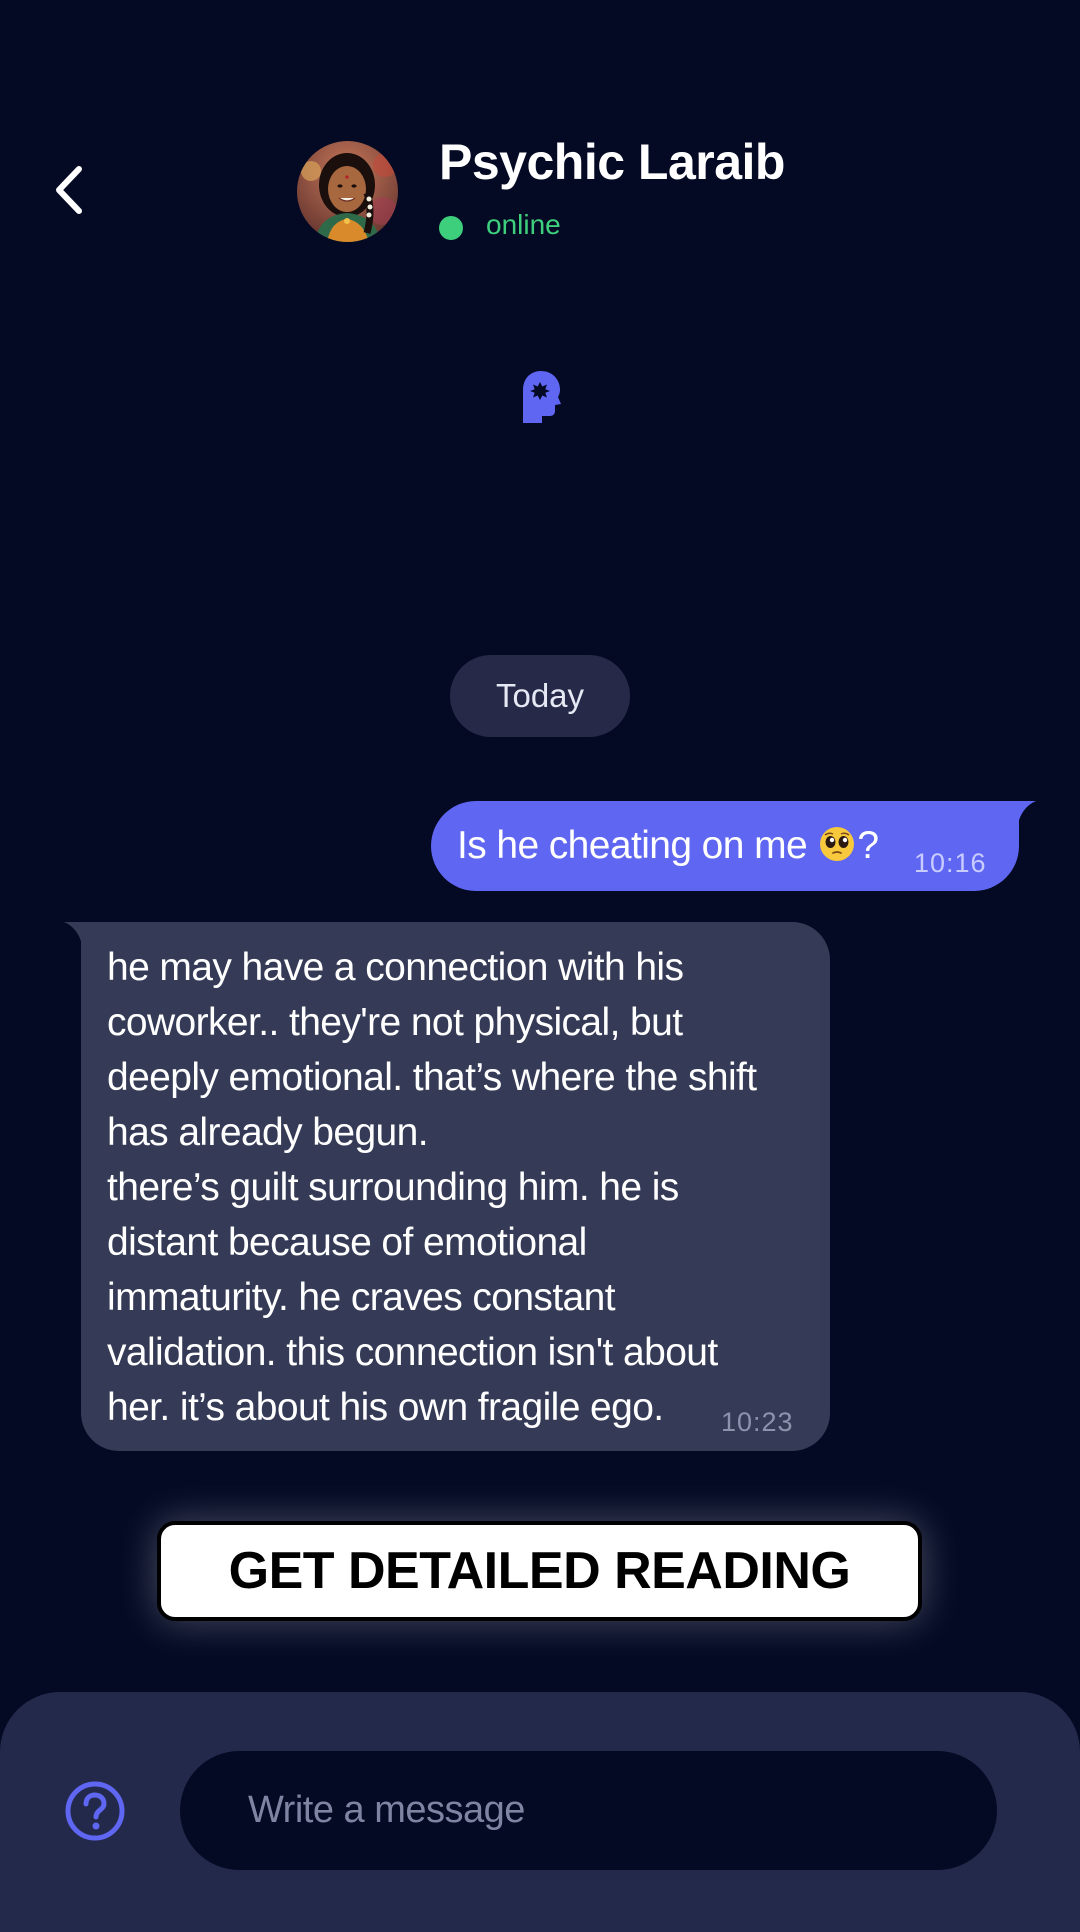 The height and width of the screenshot is (1932, 1080). I want to click on outgoing-message-text: Is he cheating on me ?, so click(668, 846).